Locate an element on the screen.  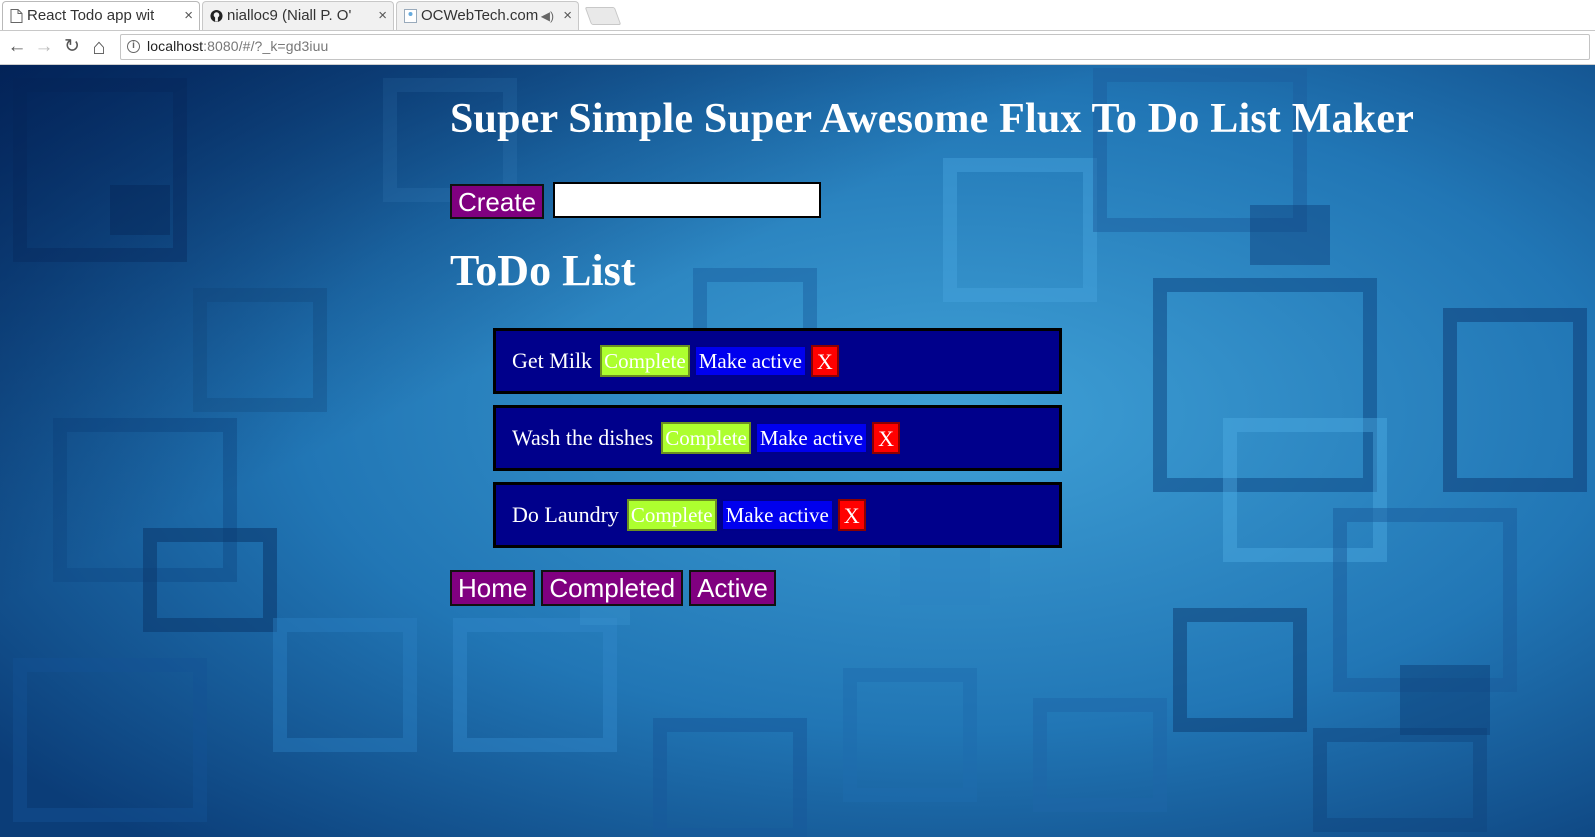
todo-item: Wash the dishes Complete Make active X is located at coordinates (777, 438).